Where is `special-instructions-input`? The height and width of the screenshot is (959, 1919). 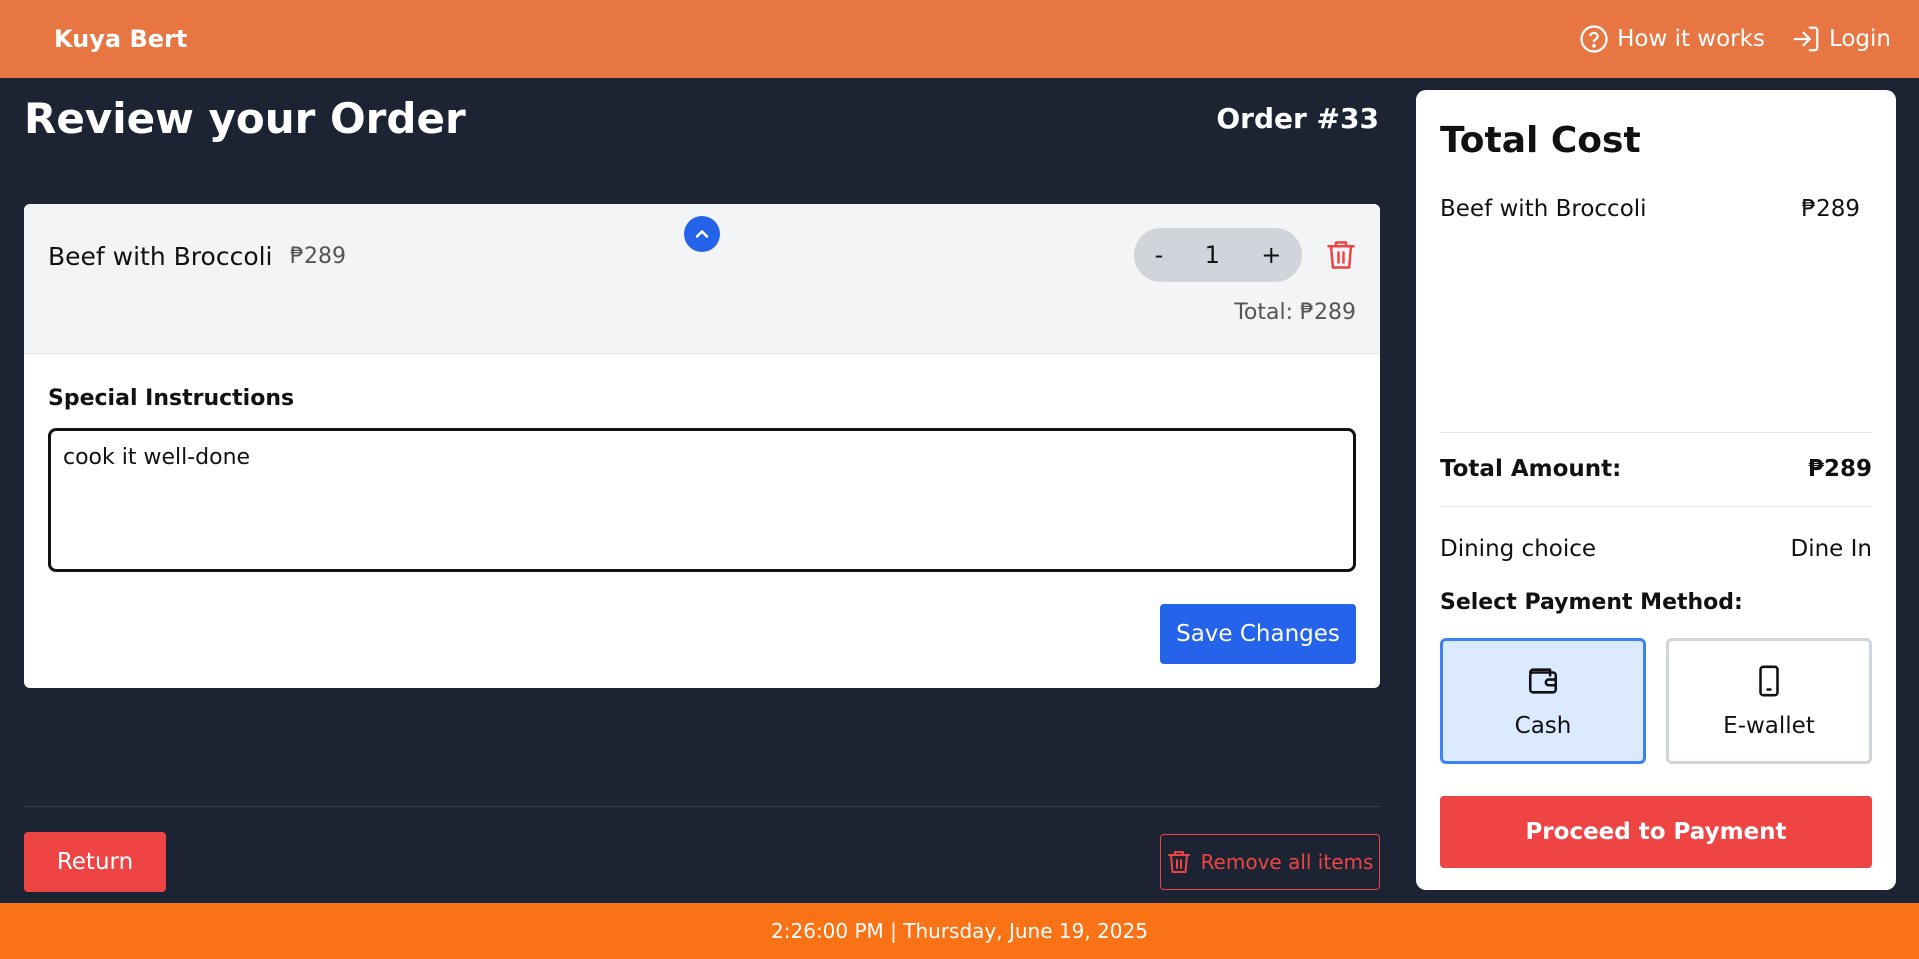 special-instructions-input is located at coordinates (702, 500).